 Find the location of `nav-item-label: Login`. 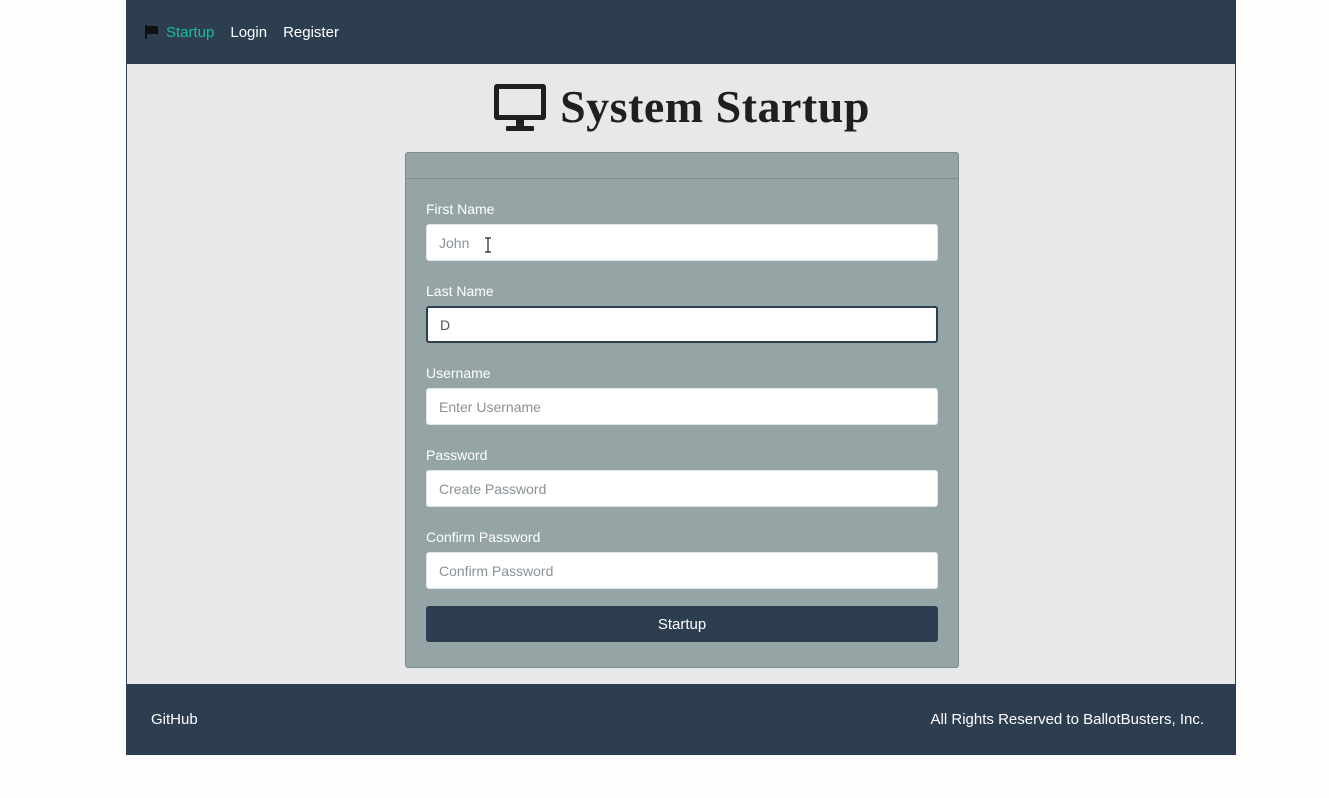

nav-item-label: Login is located at coordinates (249, 32).